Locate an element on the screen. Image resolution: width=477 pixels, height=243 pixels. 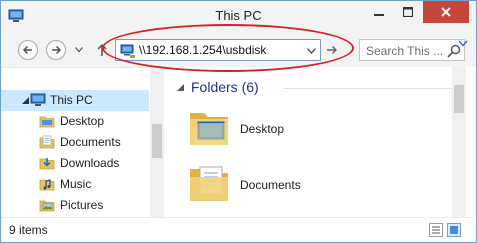
nav-item-label: Desktop is located at coordinates (82, 121).